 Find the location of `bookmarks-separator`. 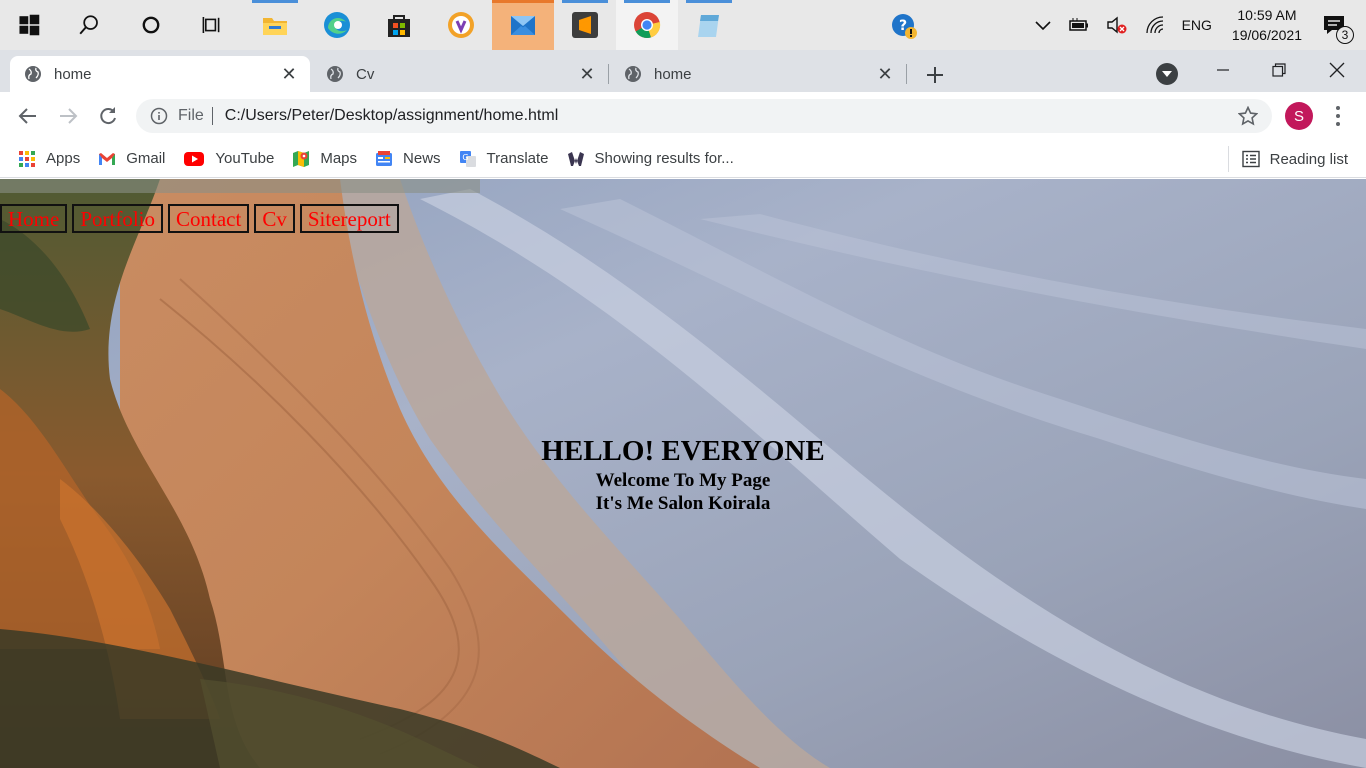

bookmarks-separator is located at coordinates (1228, 159).